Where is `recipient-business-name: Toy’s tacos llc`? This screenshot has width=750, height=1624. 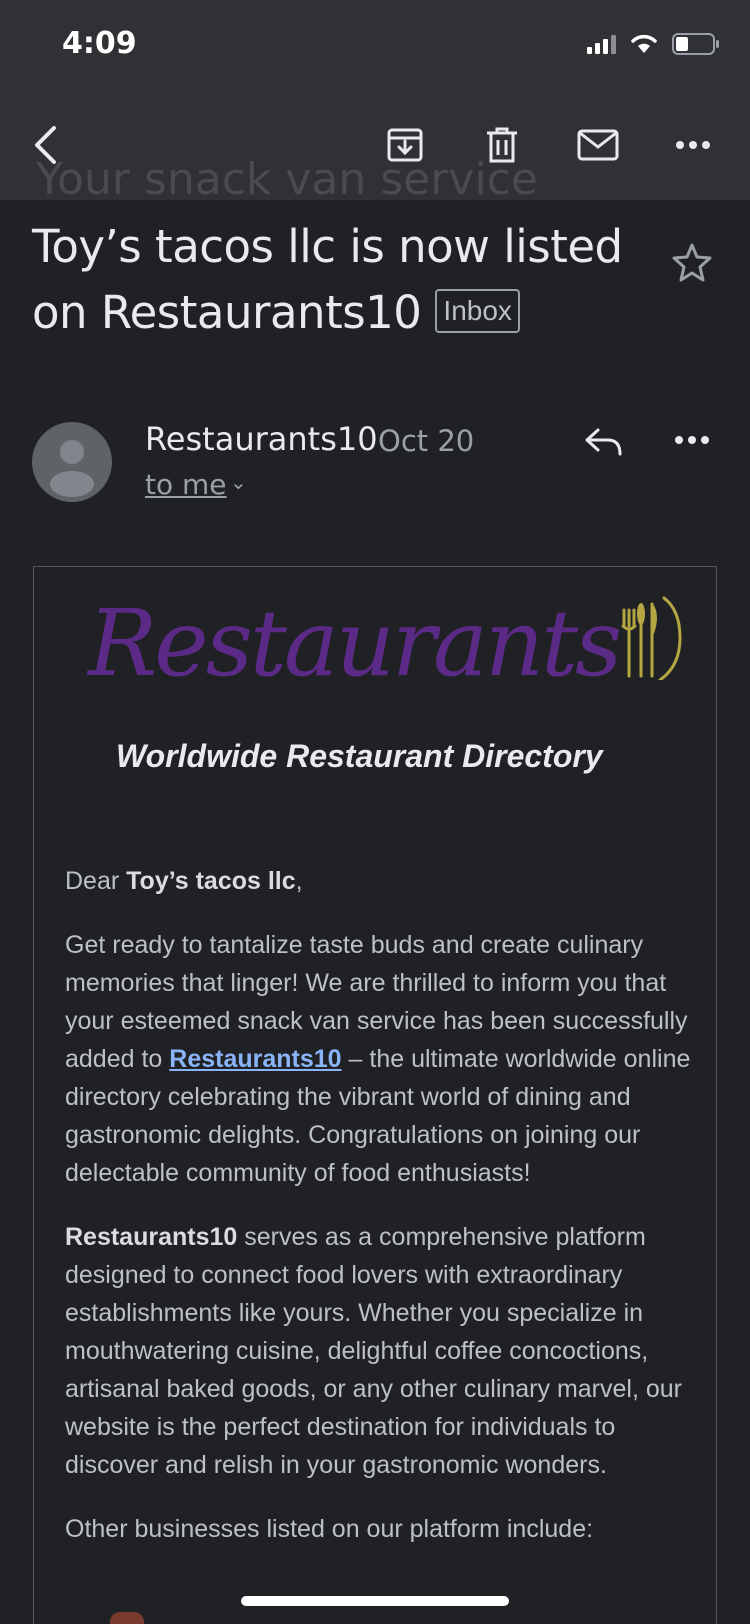 recipient-business-name: Toy’s tacos llc is located at coordinates (211, 881).